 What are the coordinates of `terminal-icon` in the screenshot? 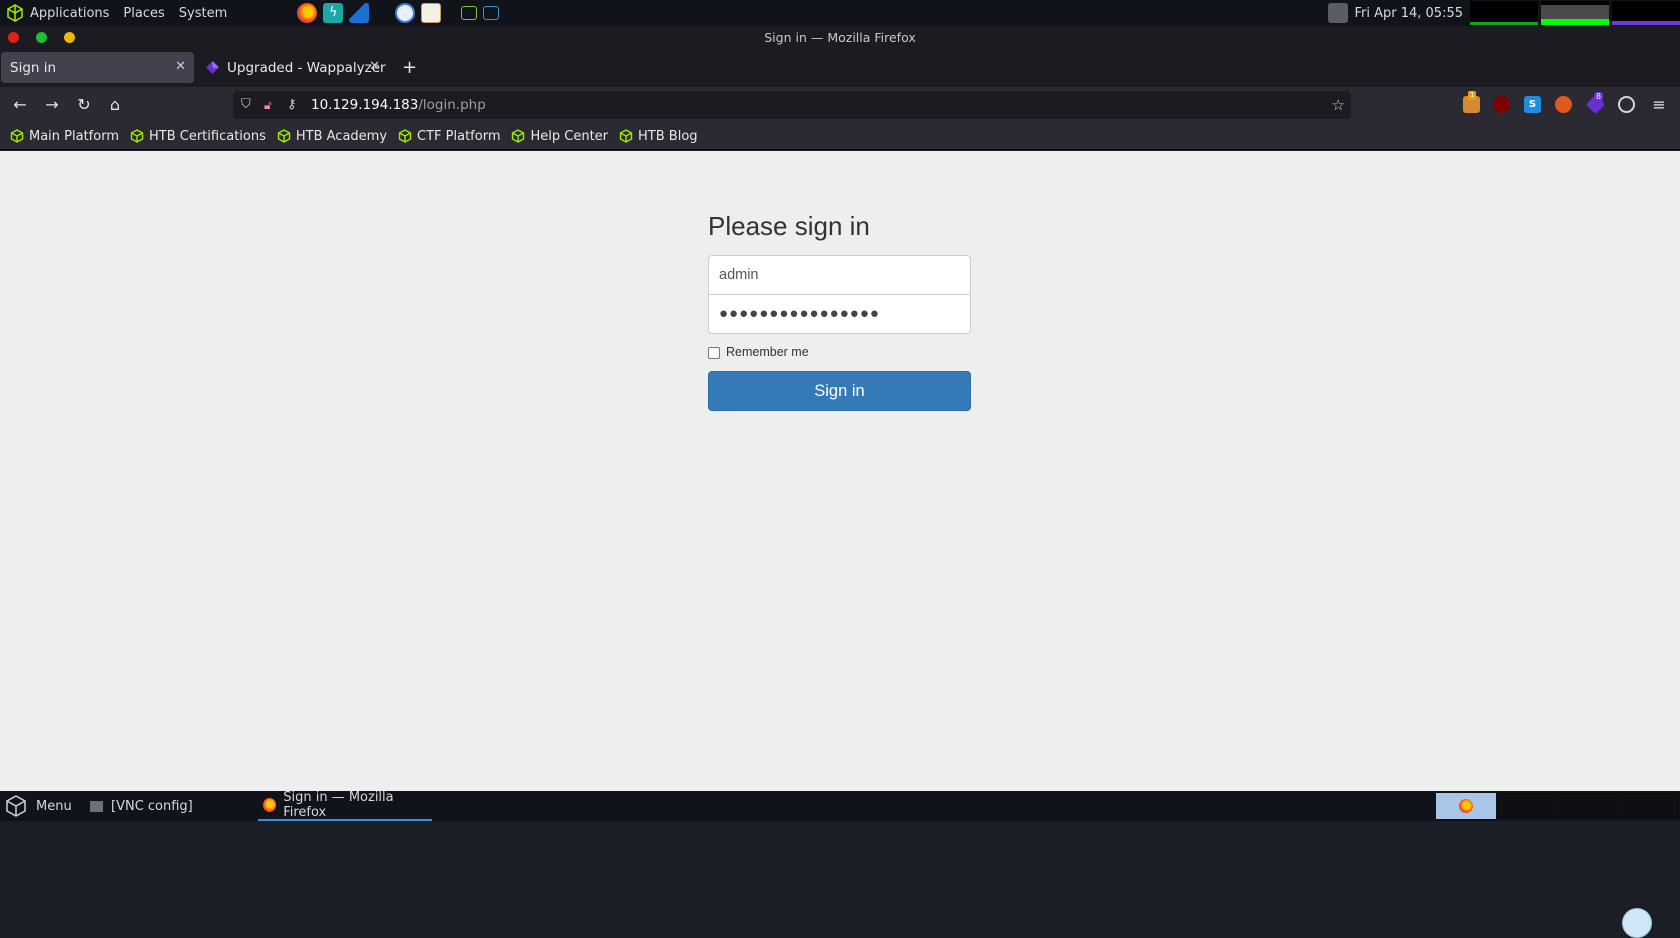 It's located at (469, 13).